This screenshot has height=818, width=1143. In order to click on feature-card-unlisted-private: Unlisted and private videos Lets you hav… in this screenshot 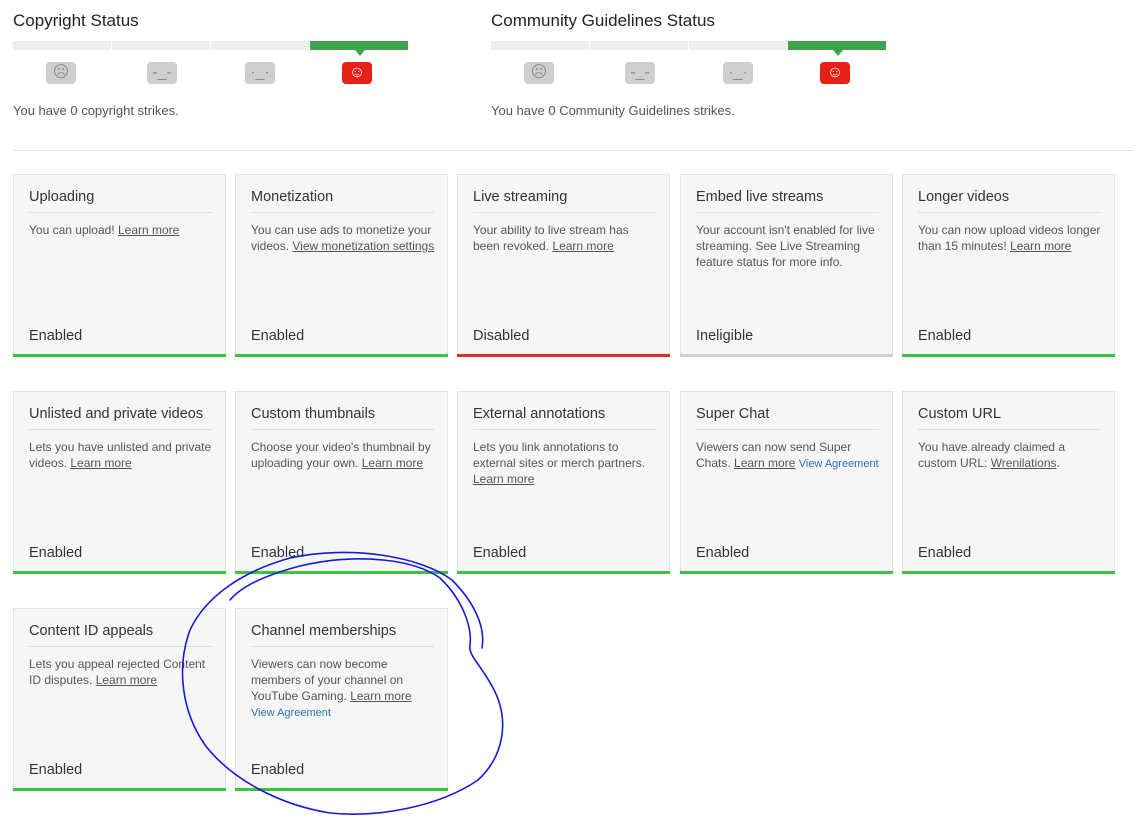, I will do `click(119, 482)`.